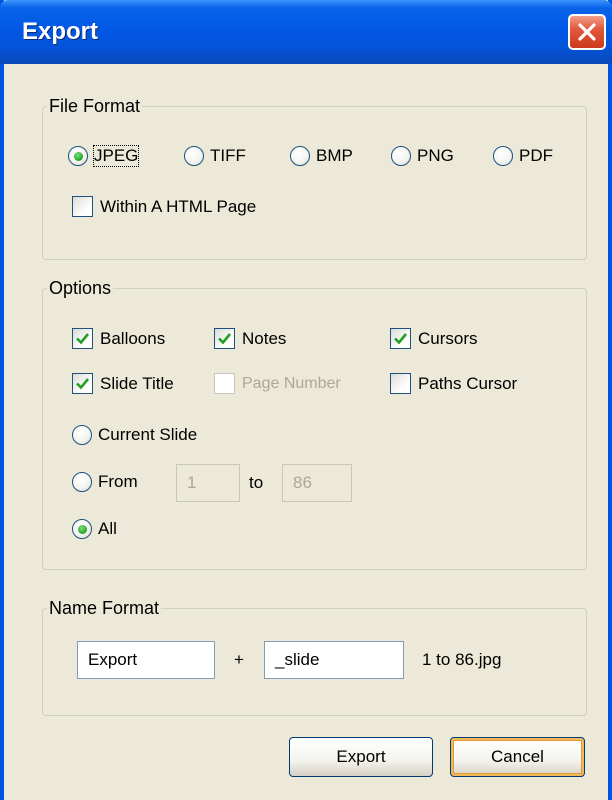 This screenshot has height=800, width=612. Describe the element at coordinates (361, 757) in the screenshot. I see `export-button: Export` at that location.